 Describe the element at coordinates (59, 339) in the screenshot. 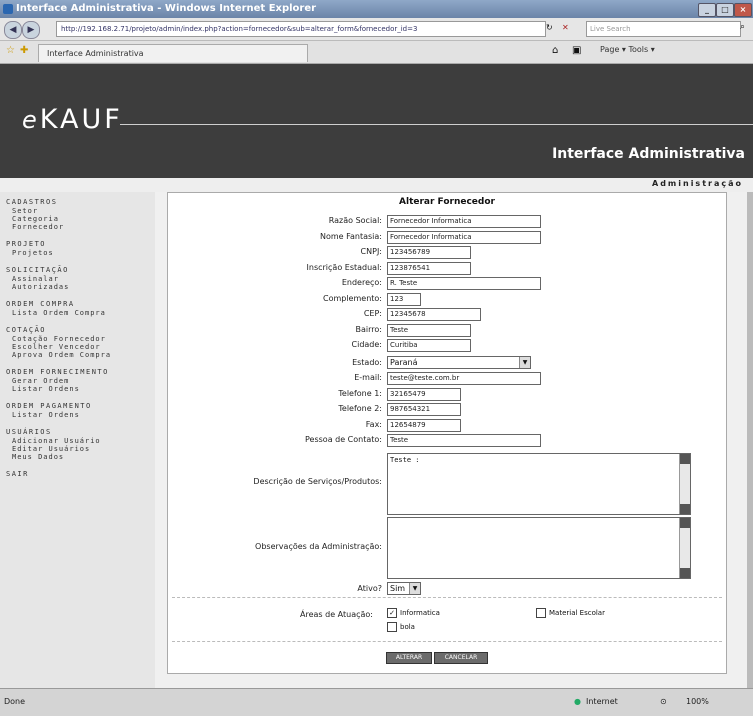

I see `sidebar-item: Cotação Fornecedor` at that location.